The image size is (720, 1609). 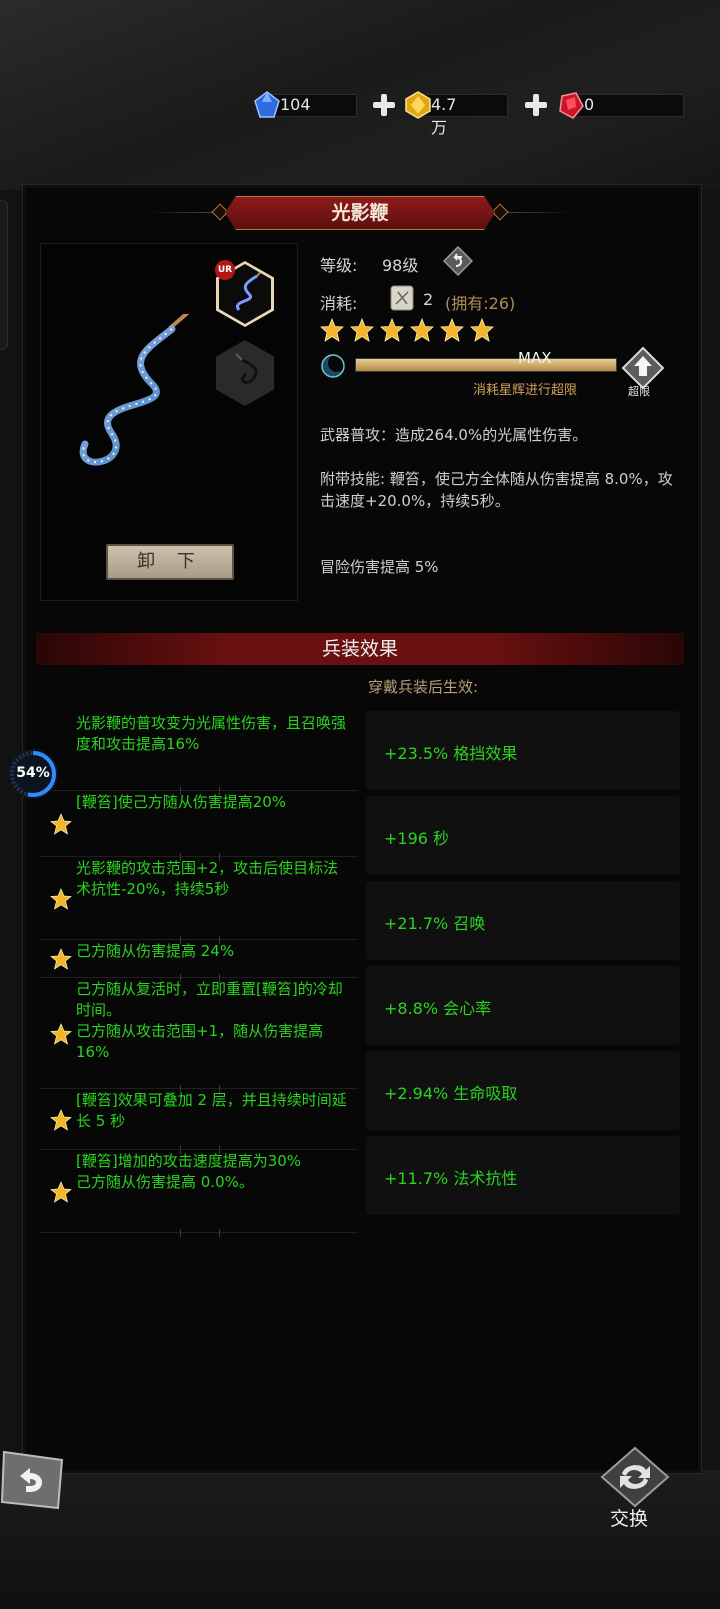 I want to click on skill-effect-row: 光影鞭的攻击范围+2，攻击后使目标法术抗性-20%，持续5秒, so click(x=199, y=900).